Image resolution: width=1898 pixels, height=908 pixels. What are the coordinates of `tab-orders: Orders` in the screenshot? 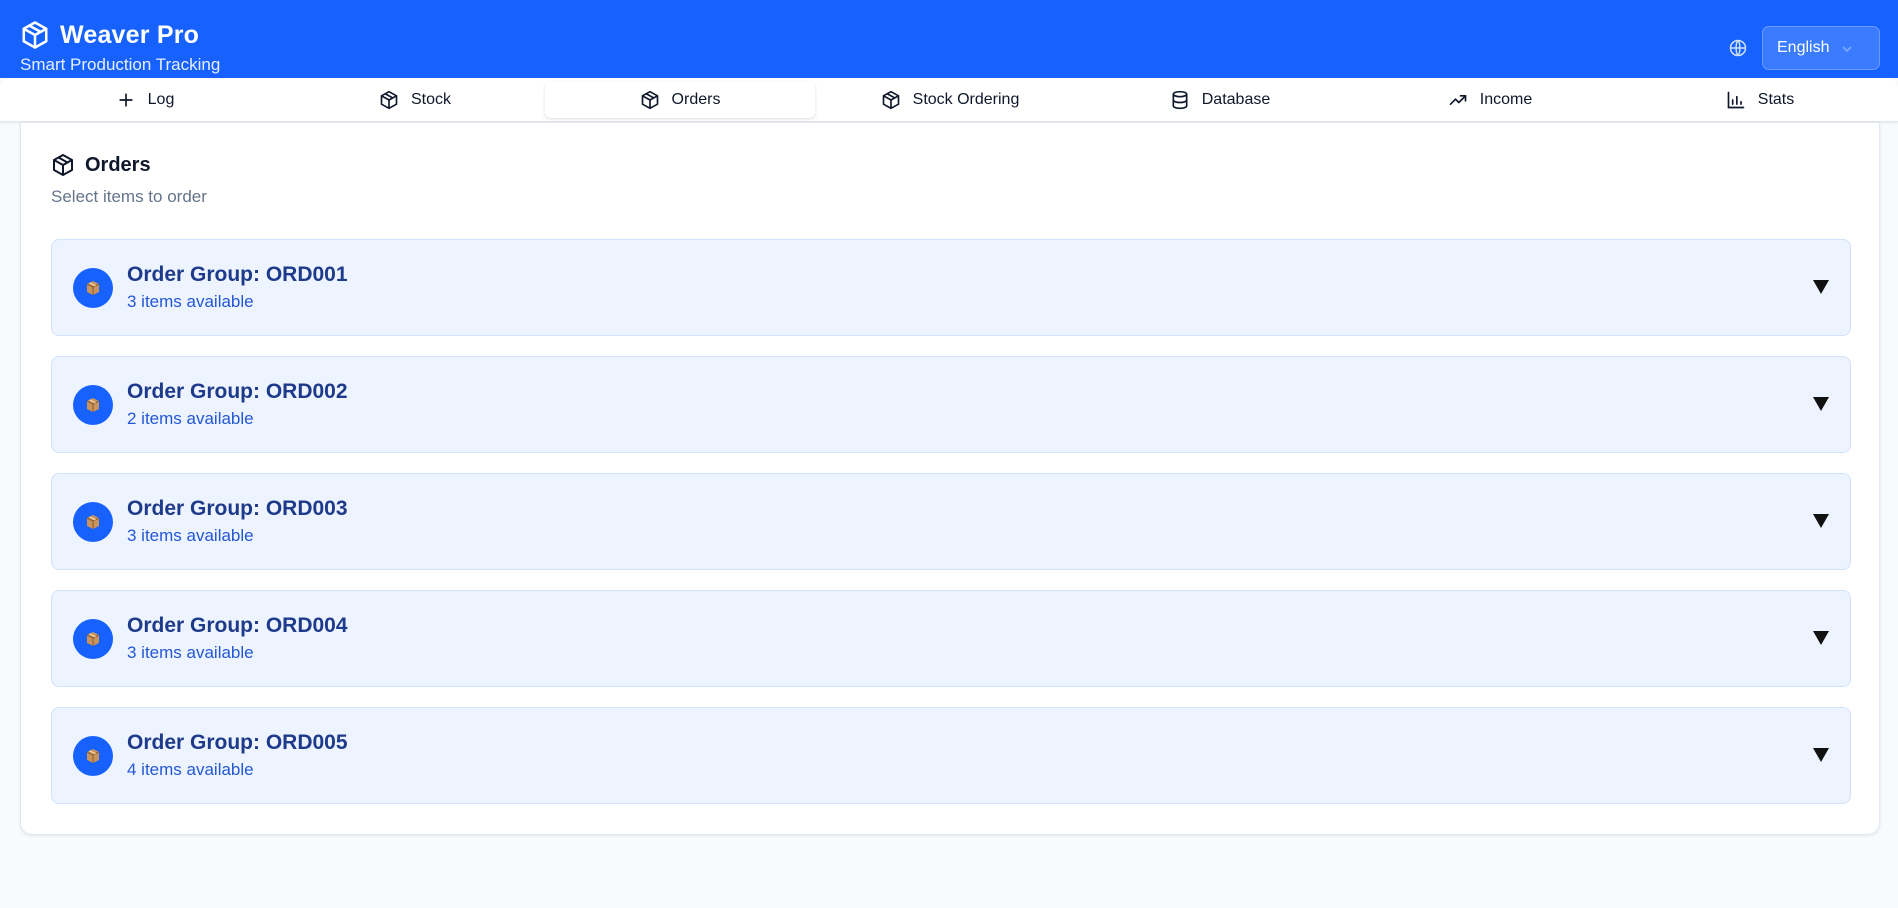 It's located at (680, 100).